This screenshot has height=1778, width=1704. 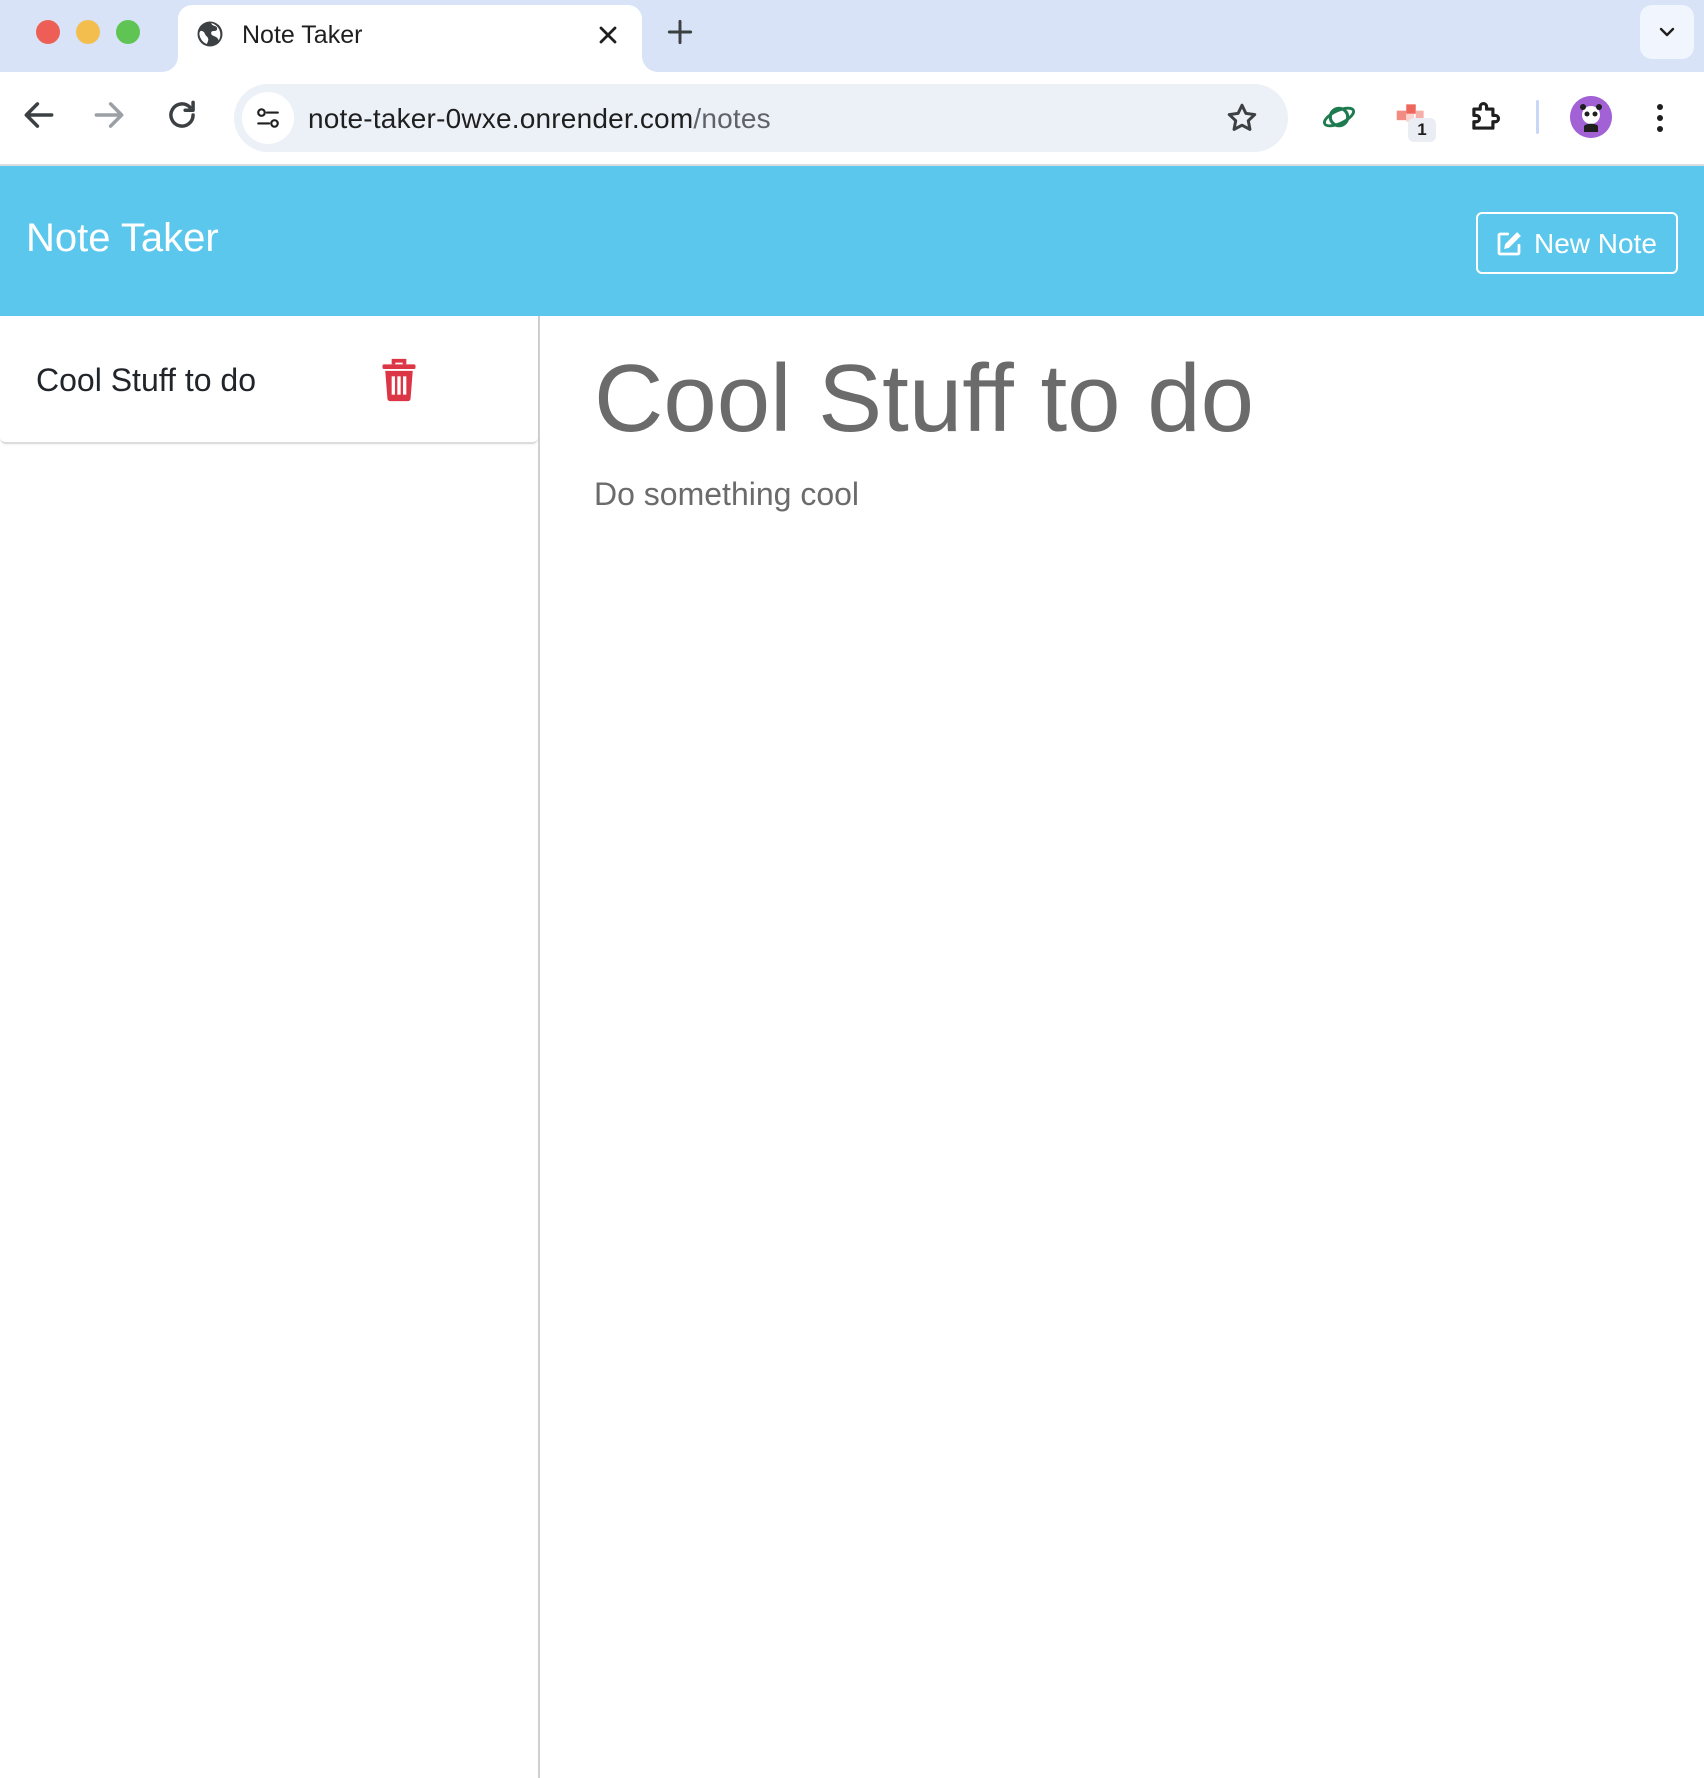 I want to click on toolbar-divider, so click(x=1537, y=117).